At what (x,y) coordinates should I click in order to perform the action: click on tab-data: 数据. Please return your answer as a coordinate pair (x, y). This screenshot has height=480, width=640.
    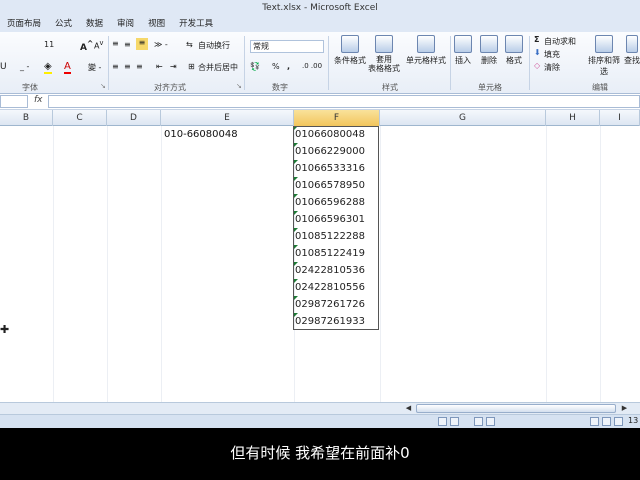
    Looking at the image, I should click on (94, 24).